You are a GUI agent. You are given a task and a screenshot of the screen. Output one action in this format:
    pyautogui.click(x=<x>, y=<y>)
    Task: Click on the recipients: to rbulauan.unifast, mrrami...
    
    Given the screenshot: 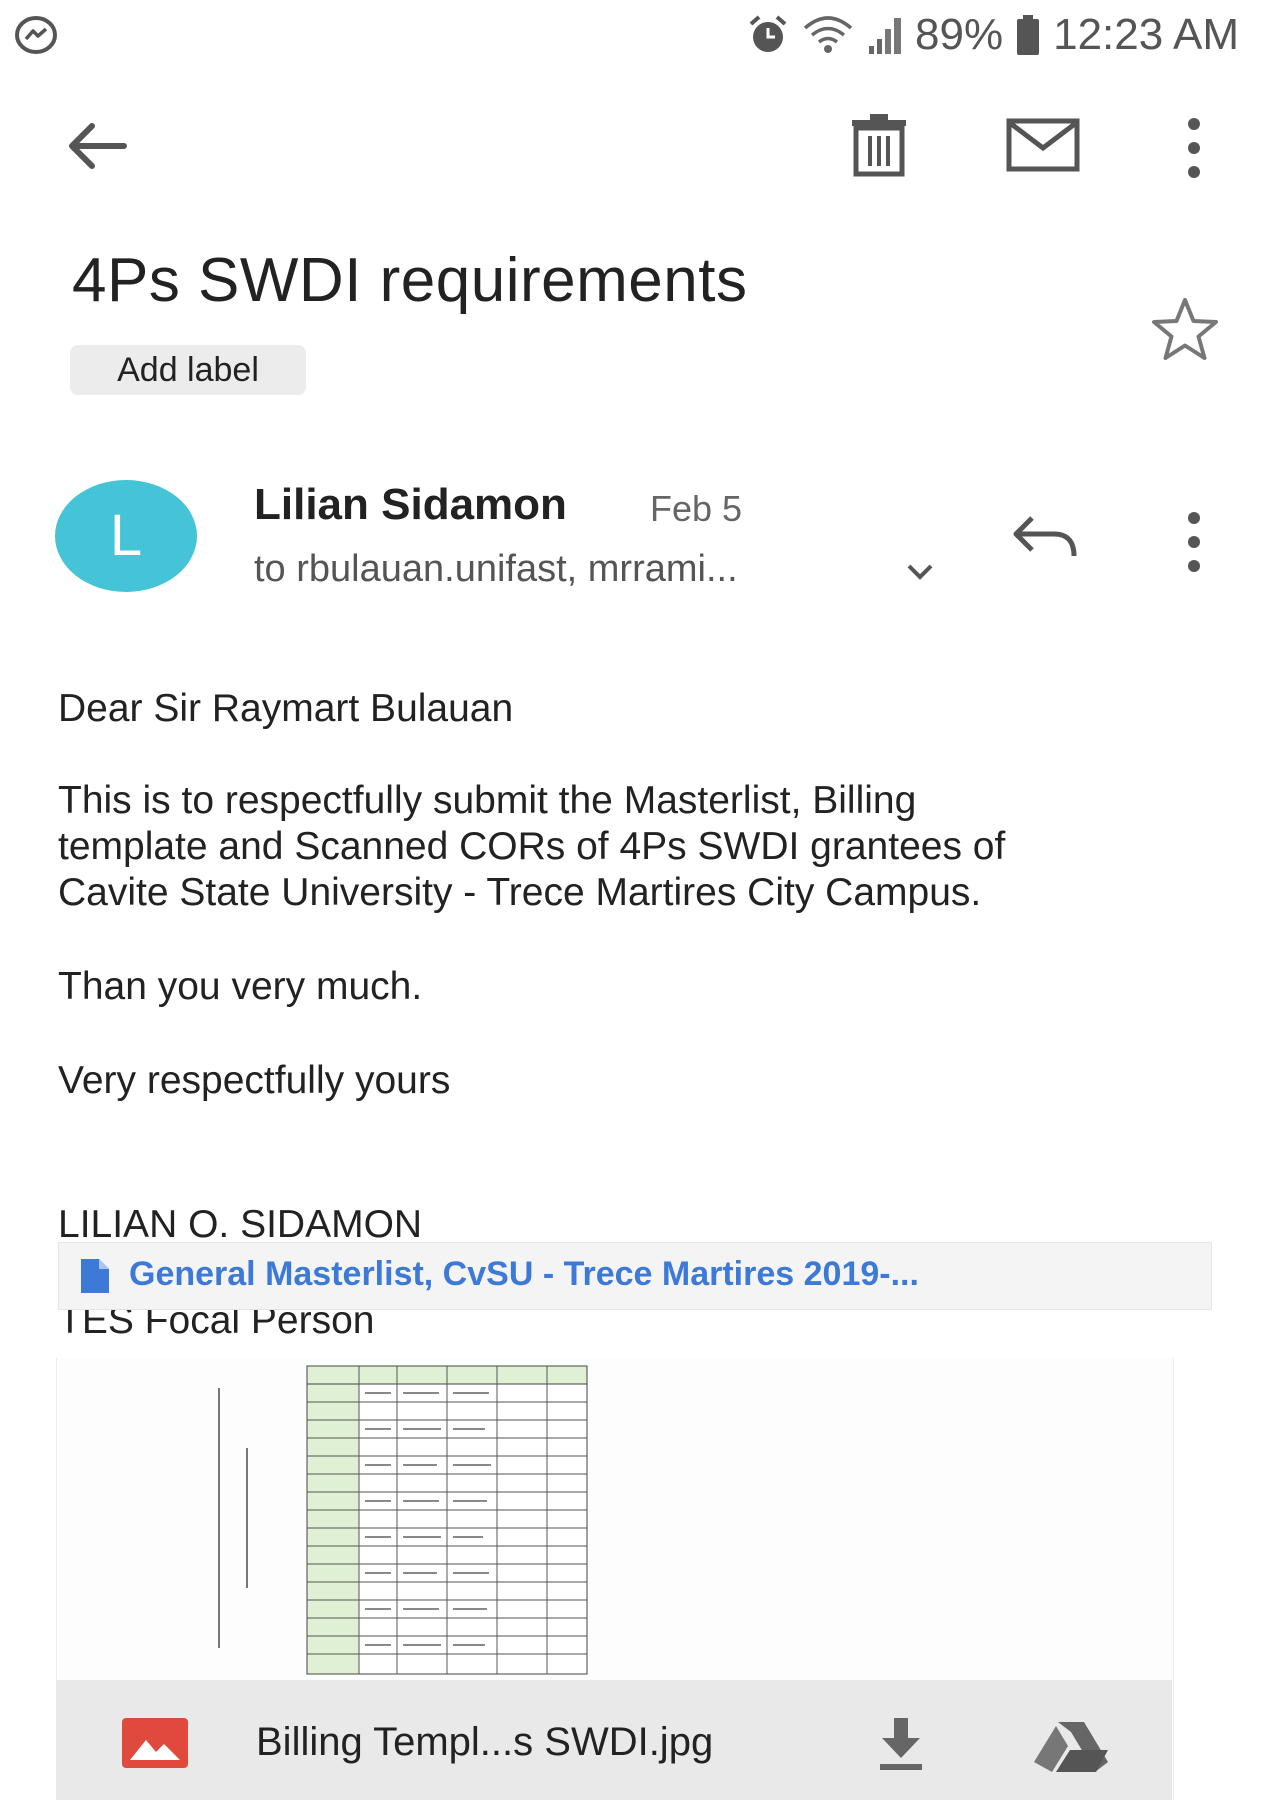 What is the action you would take?
    pyautogui.click(x=496, y=569)
    